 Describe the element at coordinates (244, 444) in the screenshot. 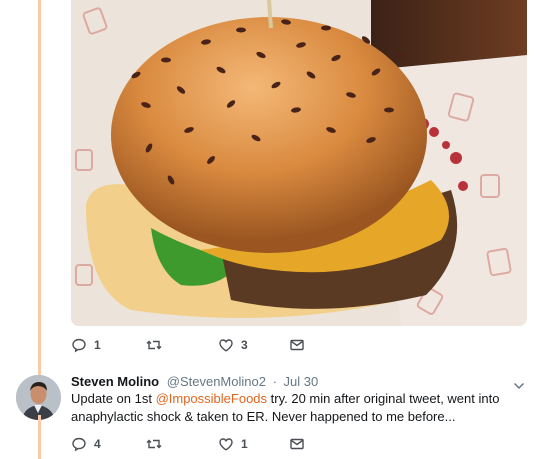

I see `like-count: 1` at that location.